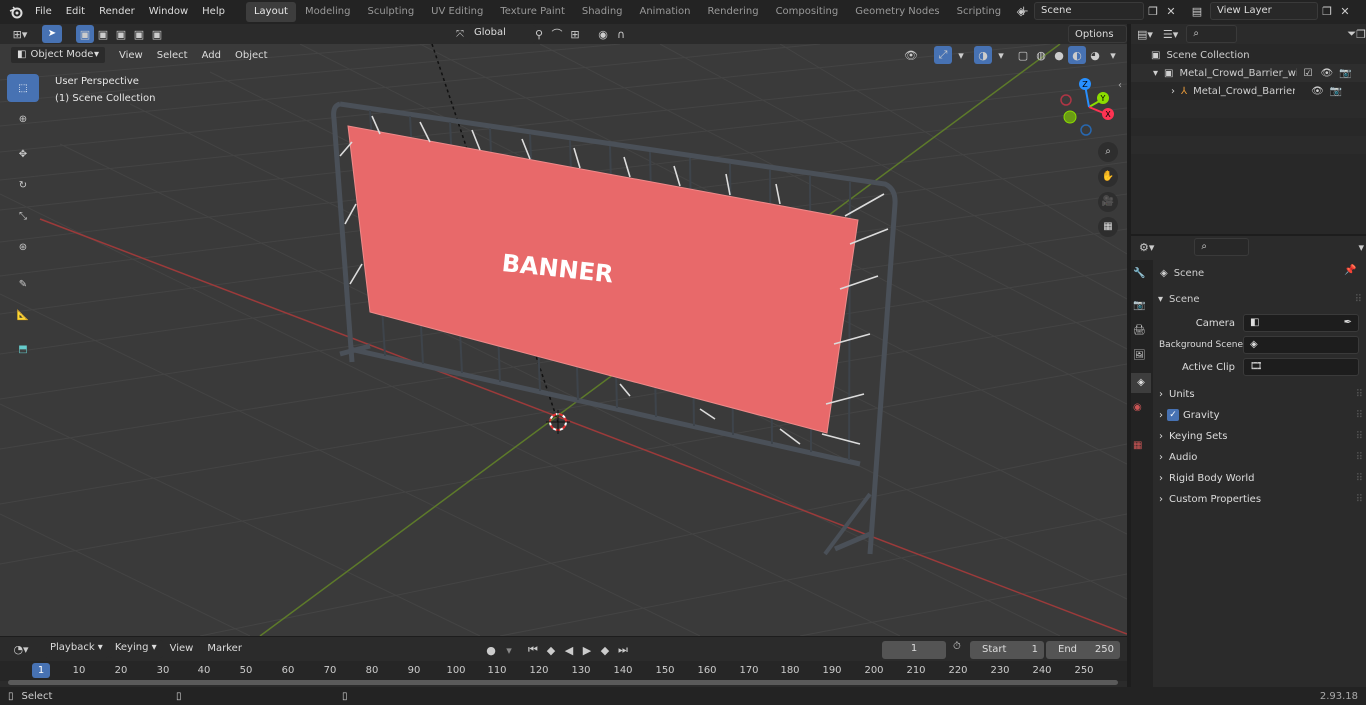 This screenshot has width=1366, height=705. I want to click on remove-view-layer-icon: ✕, so click(1345, 11).